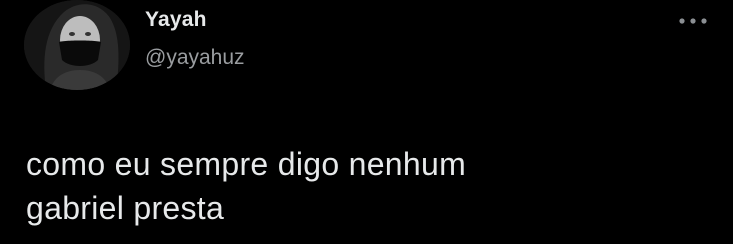 The width and height of the screenshot is (733, 244). I want to click on more-options-icon, so click(693, 21).